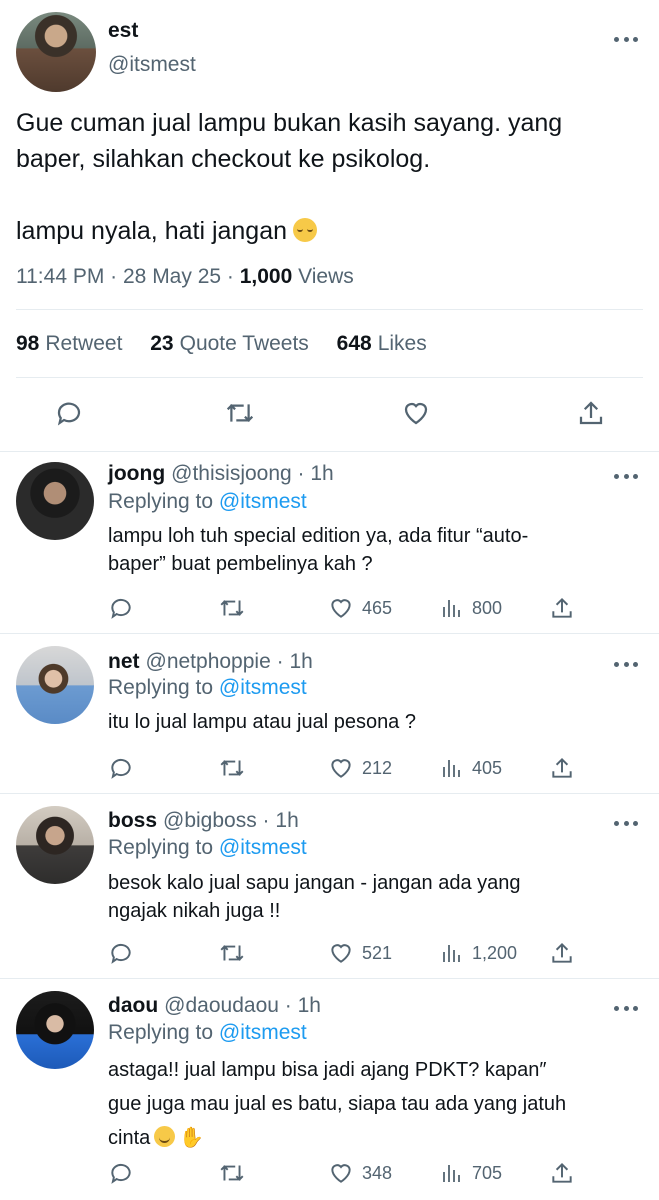  Describe the element at coordinates (69, 343) in the screenshot. I see `retweets-stat: 98 Retweet` at that location.